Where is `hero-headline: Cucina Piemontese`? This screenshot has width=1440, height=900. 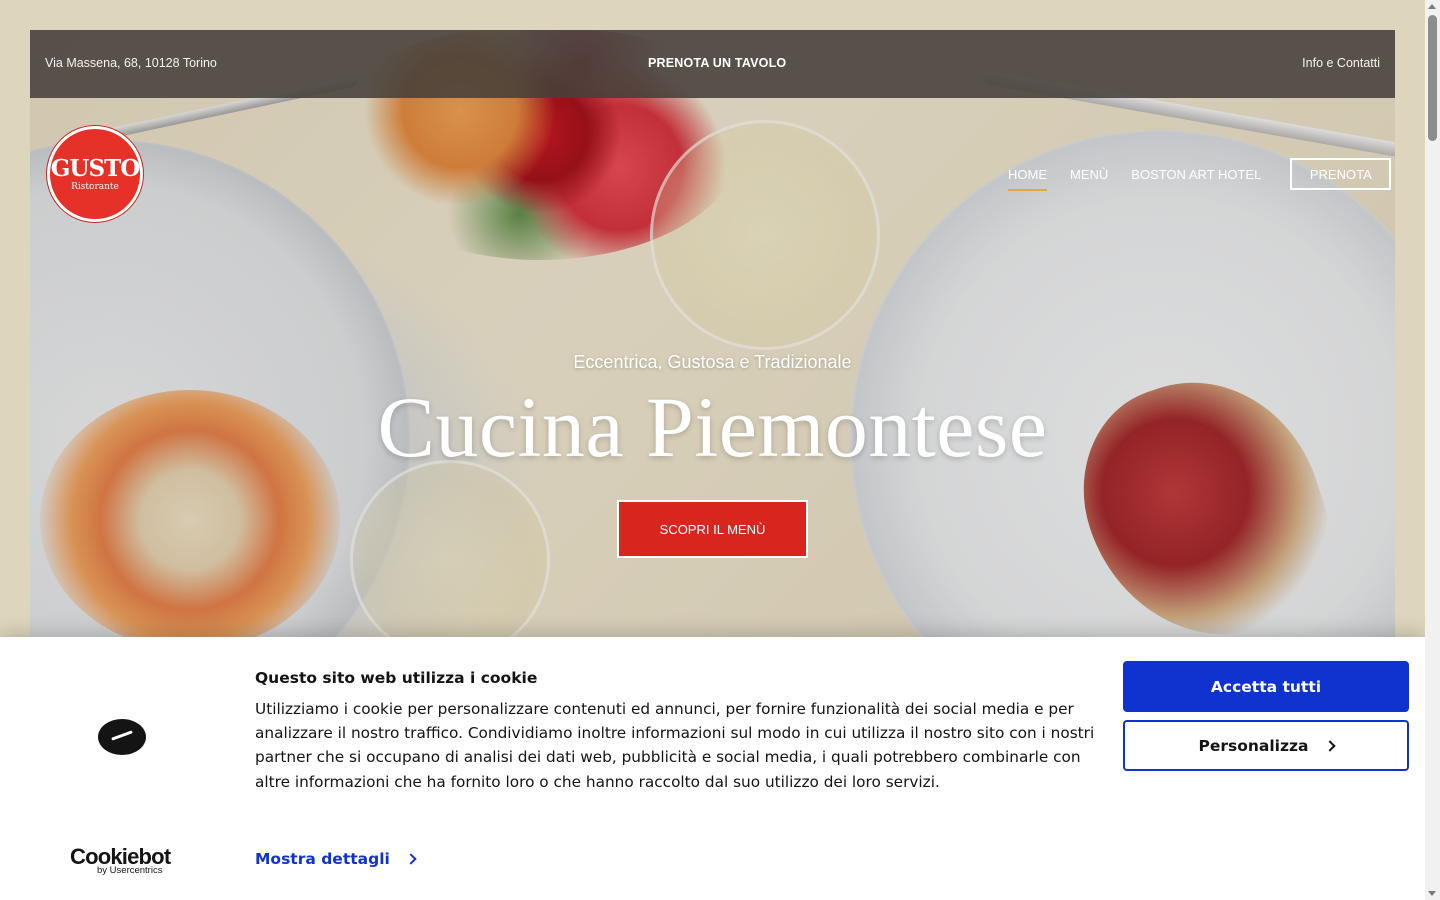
hero-headline: Cucina Piemontese is located at coordinates (712, 427).